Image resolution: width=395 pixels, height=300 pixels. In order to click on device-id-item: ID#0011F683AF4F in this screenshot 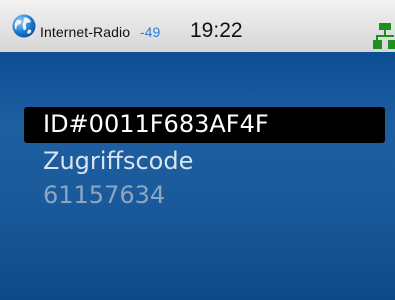, I will do `click(156, 124)`.